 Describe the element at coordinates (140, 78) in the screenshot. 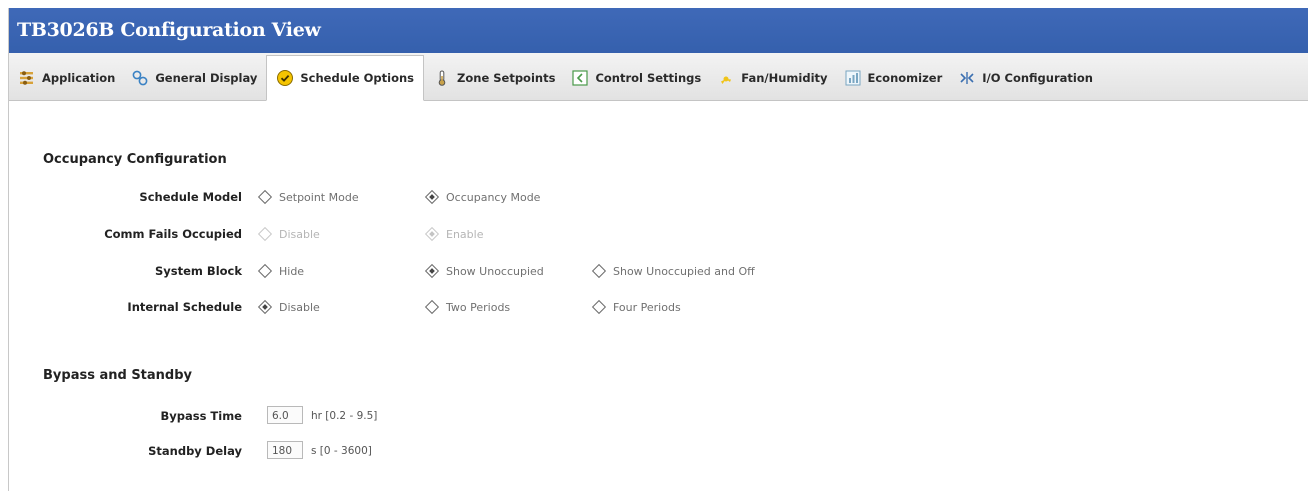

I see `display-icon` at that location.